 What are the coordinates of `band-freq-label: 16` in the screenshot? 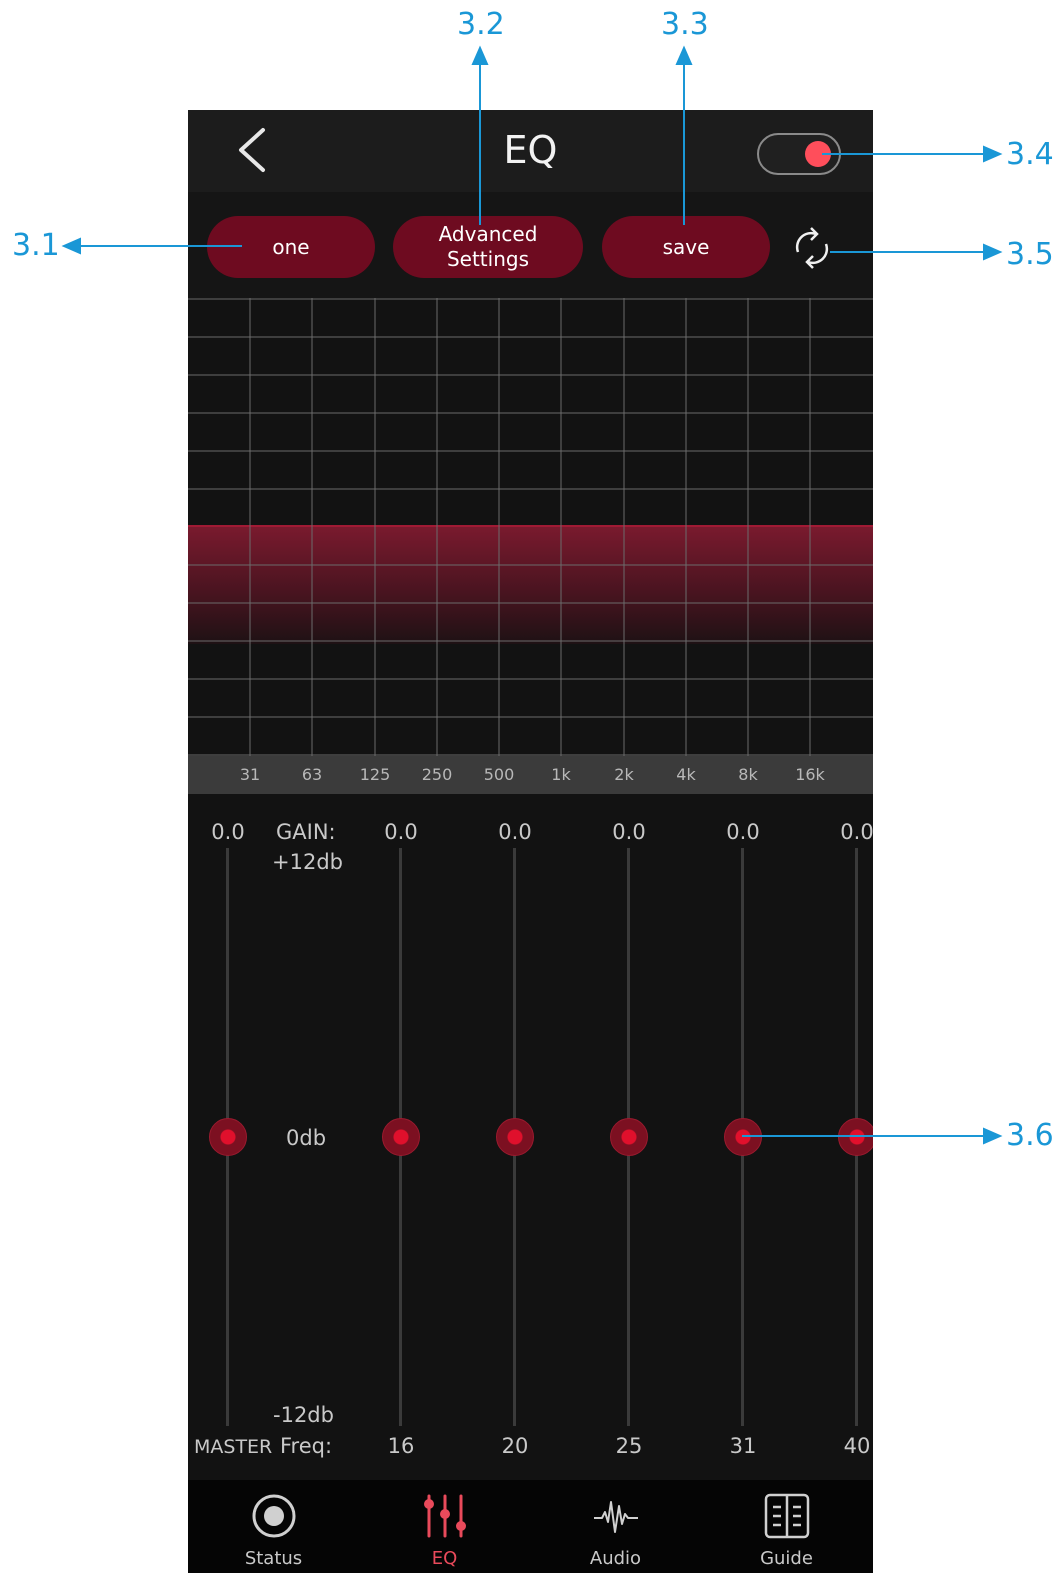 It's located at (401, 1446).